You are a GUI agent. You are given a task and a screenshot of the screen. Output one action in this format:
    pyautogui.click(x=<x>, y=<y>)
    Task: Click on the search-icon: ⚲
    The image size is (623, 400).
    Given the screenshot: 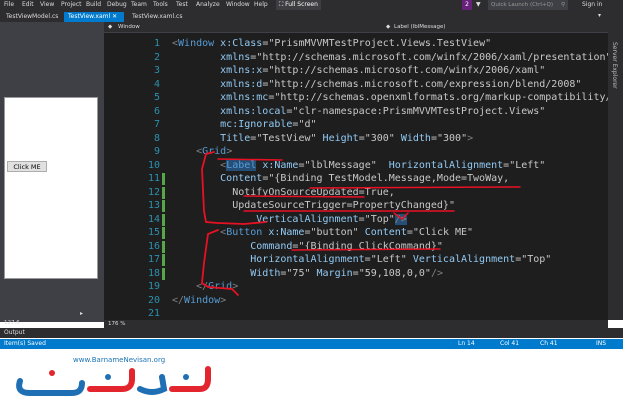 What is the action you would take?
    pyautogui.click(x=562, y=5)
    